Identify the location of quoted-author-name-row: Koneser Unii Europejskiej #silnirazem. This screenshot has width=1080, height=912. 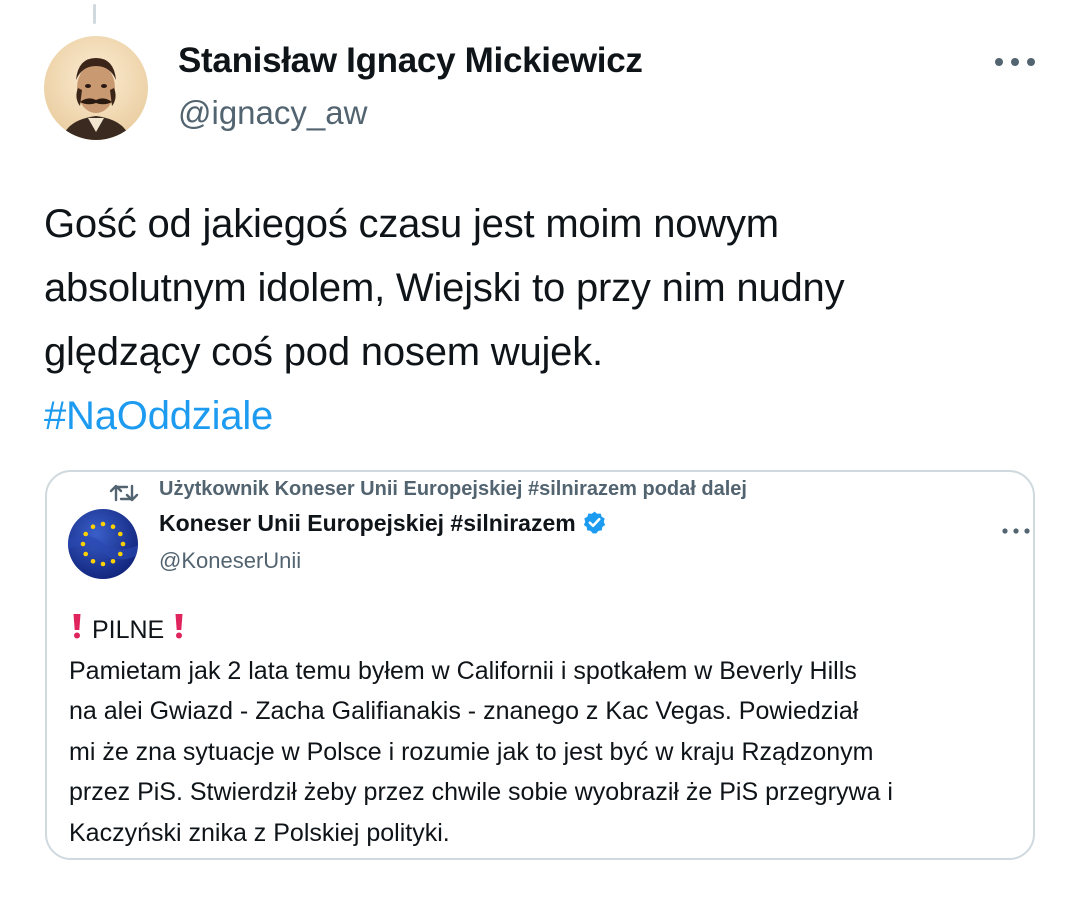
(383, 523).